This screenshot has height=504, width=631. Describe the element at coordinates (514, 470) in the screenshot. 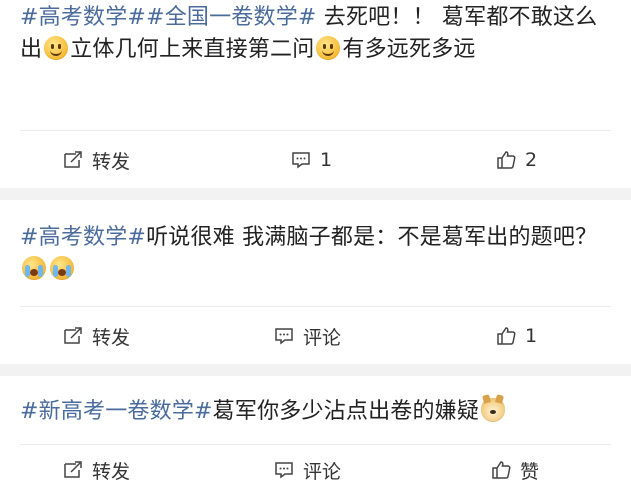

I see `like-button: 赞` at that location.